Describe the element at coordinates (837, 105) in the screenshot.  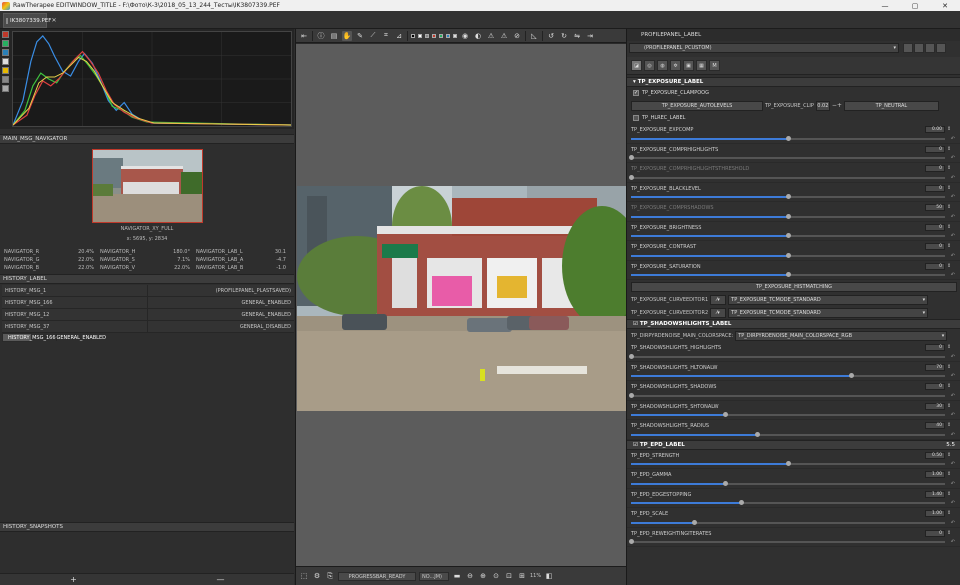
I see `clip-stepper-icon: −+` at that location.